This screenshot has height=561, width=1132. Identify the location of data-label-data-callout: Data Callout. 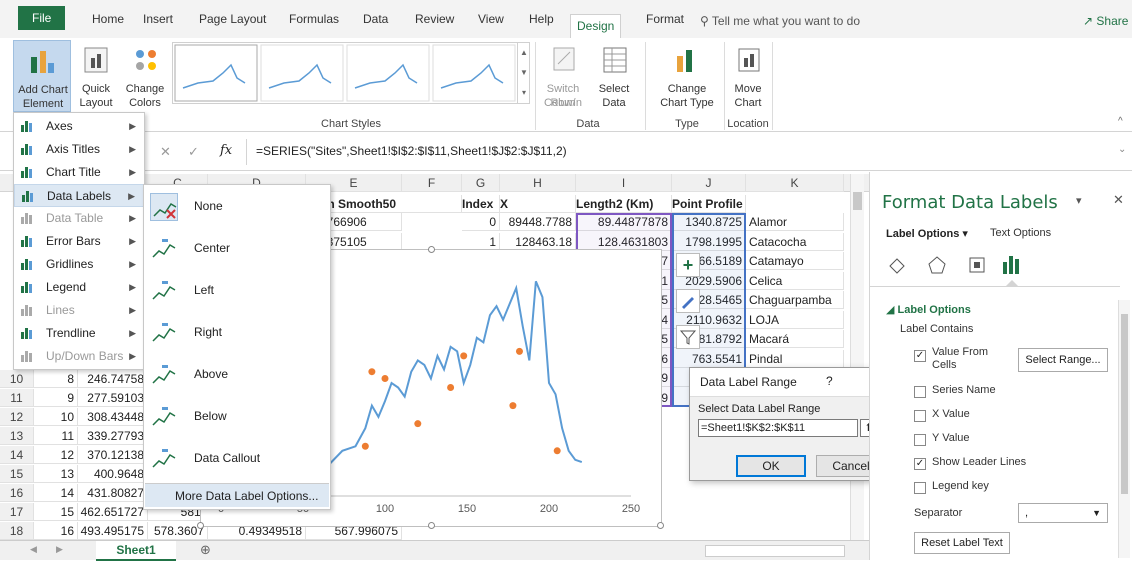
(237, 459).